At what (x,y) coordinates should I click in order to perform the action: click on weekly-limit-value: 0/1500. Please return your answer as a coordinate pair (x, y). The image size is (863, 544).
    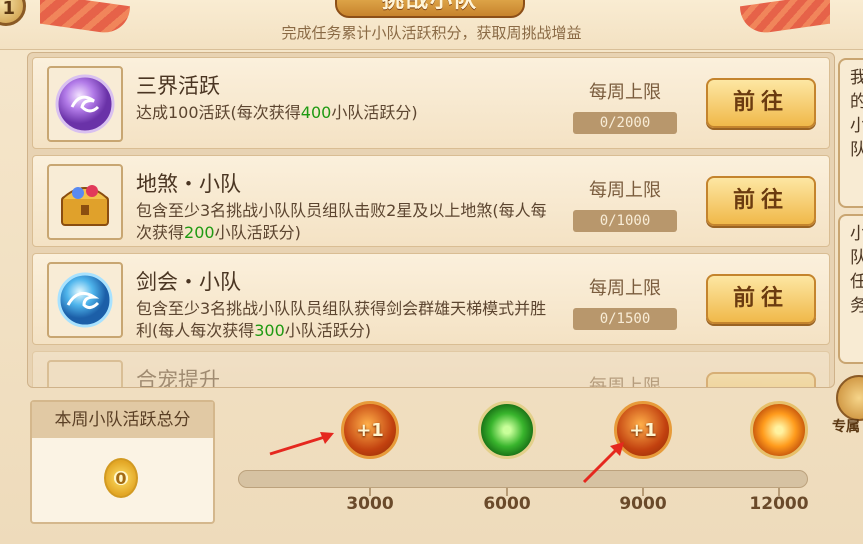
    Looking at the image, I should click on (625, 319).